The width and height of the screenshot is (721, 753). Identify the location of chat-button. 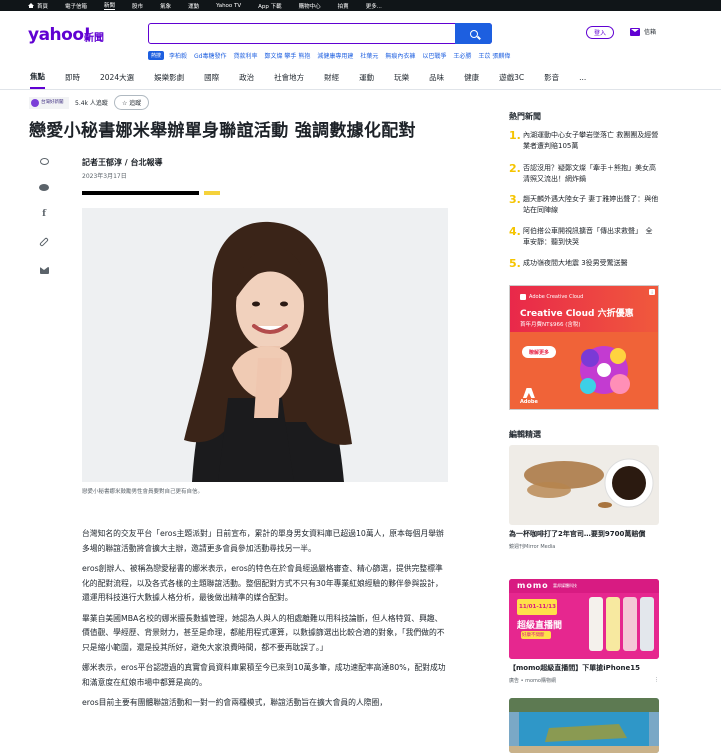
(44, 187).